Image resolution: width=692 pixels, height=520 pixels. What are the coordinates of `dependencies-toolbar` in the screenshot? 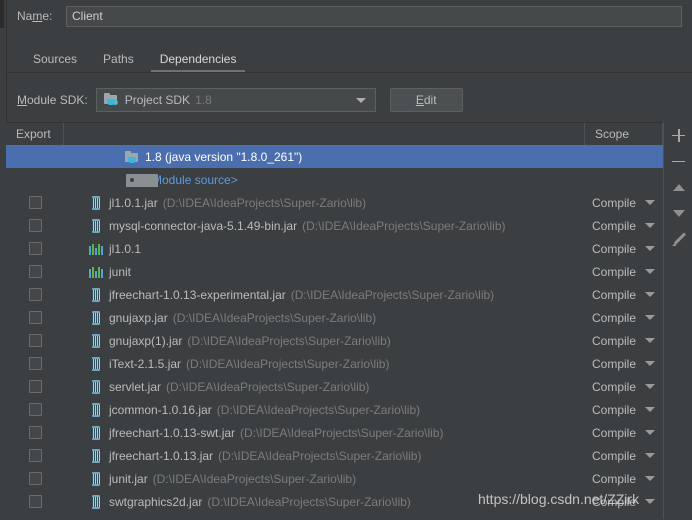 It's located at (677, 320).